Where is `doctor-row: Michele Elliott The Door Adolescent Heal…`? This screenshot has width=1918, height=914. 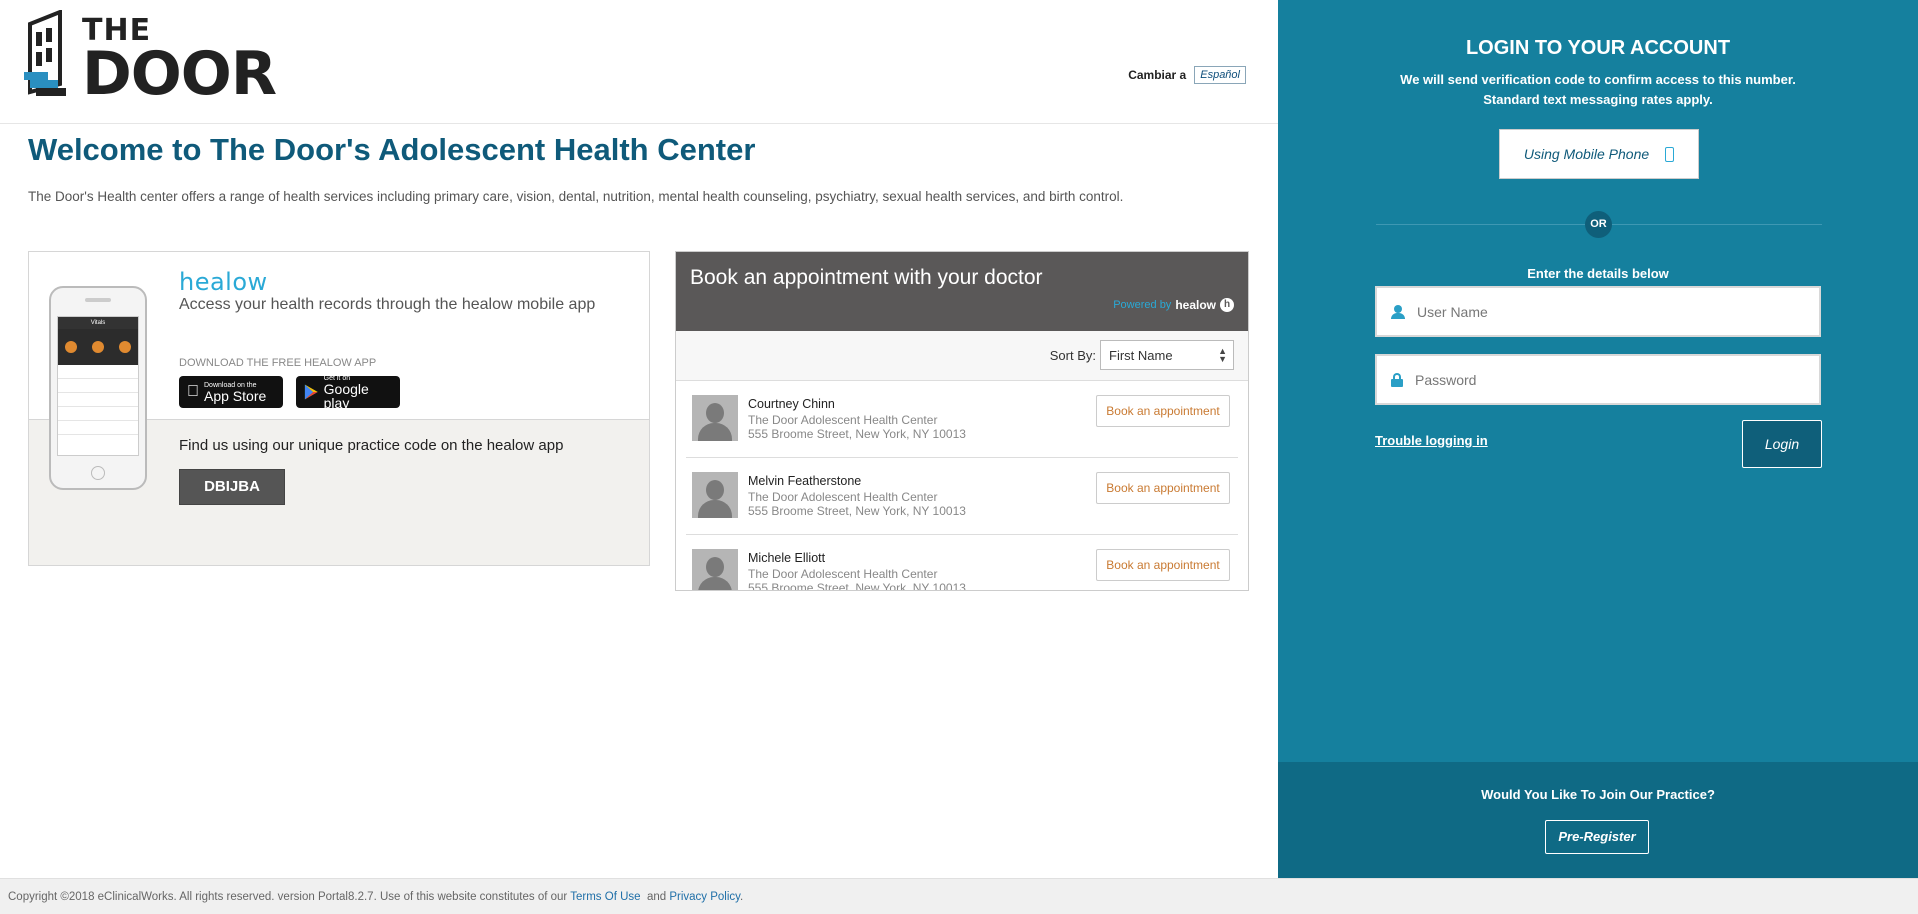 doctor-row: Michele Elliott The Door Adolescent Heal… is located at coordinates (962, 563).